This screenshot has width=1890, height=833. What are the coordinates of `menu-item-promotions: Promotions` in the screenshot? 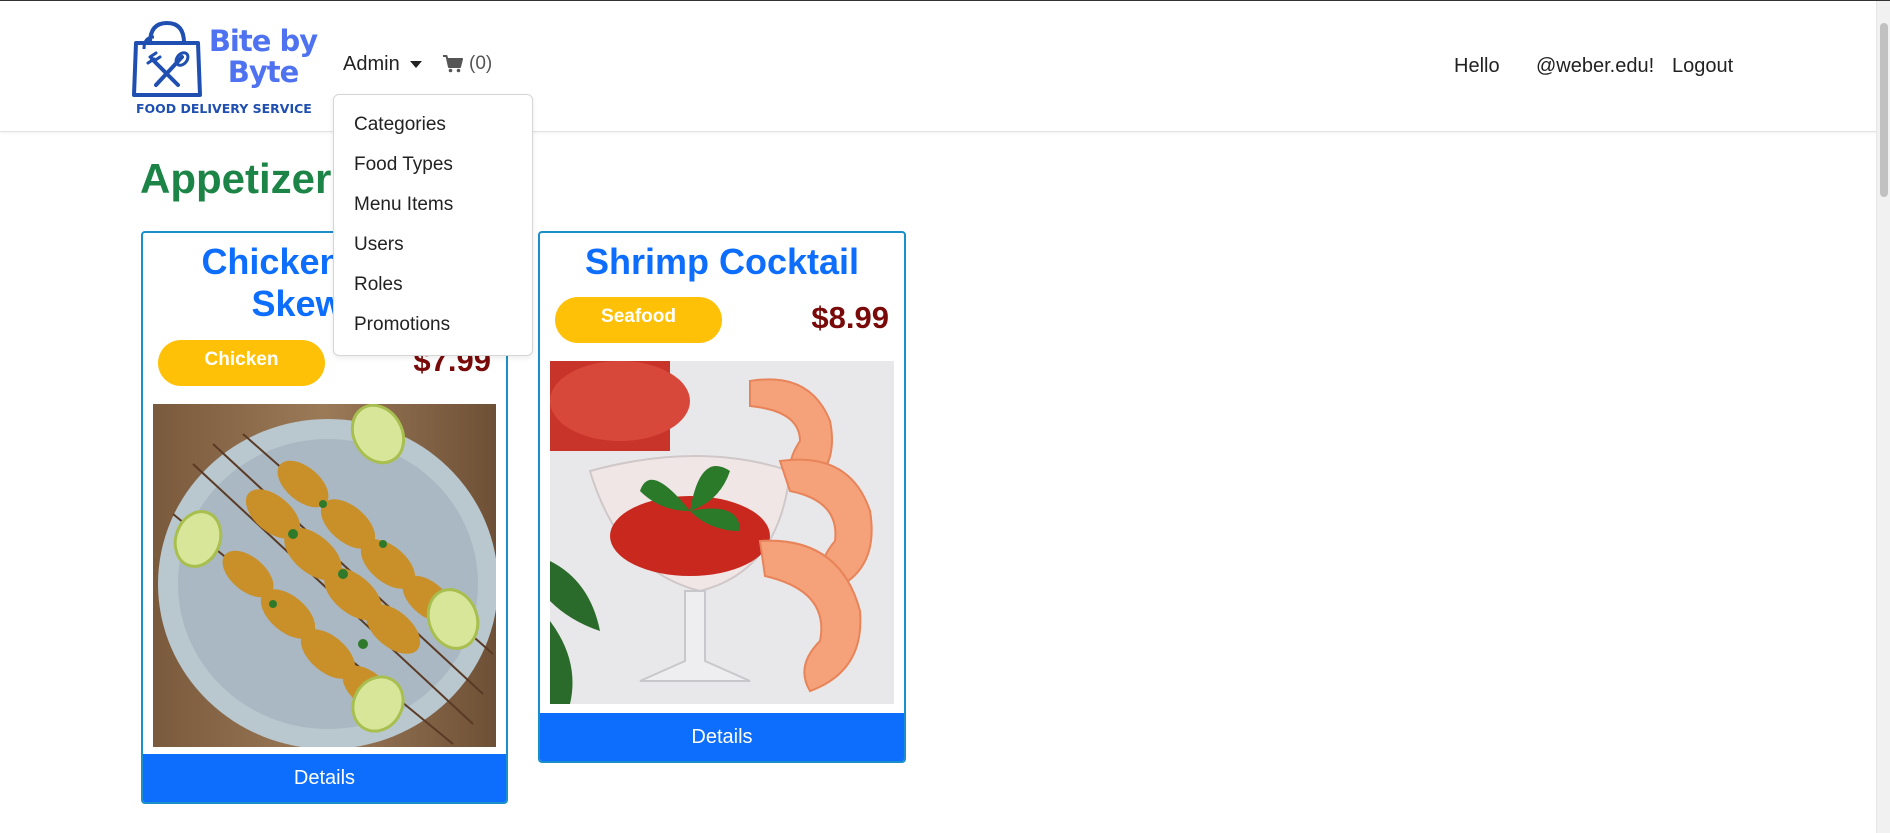 It's located at (433, 325).